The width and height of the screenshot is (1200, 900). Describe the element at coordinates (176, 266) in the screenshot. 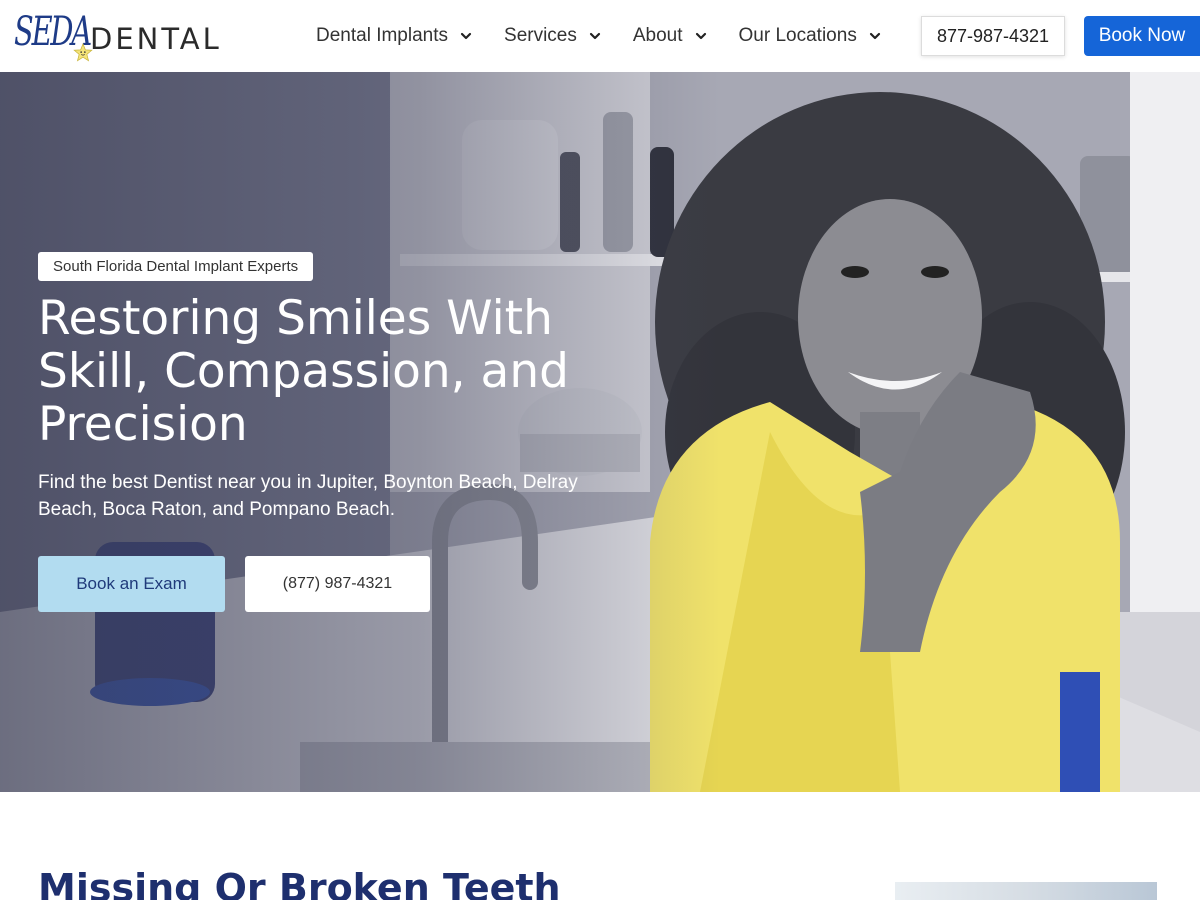

I see `hero-eyebrow-badge: South Florida Dental Implant Experts` at that location.